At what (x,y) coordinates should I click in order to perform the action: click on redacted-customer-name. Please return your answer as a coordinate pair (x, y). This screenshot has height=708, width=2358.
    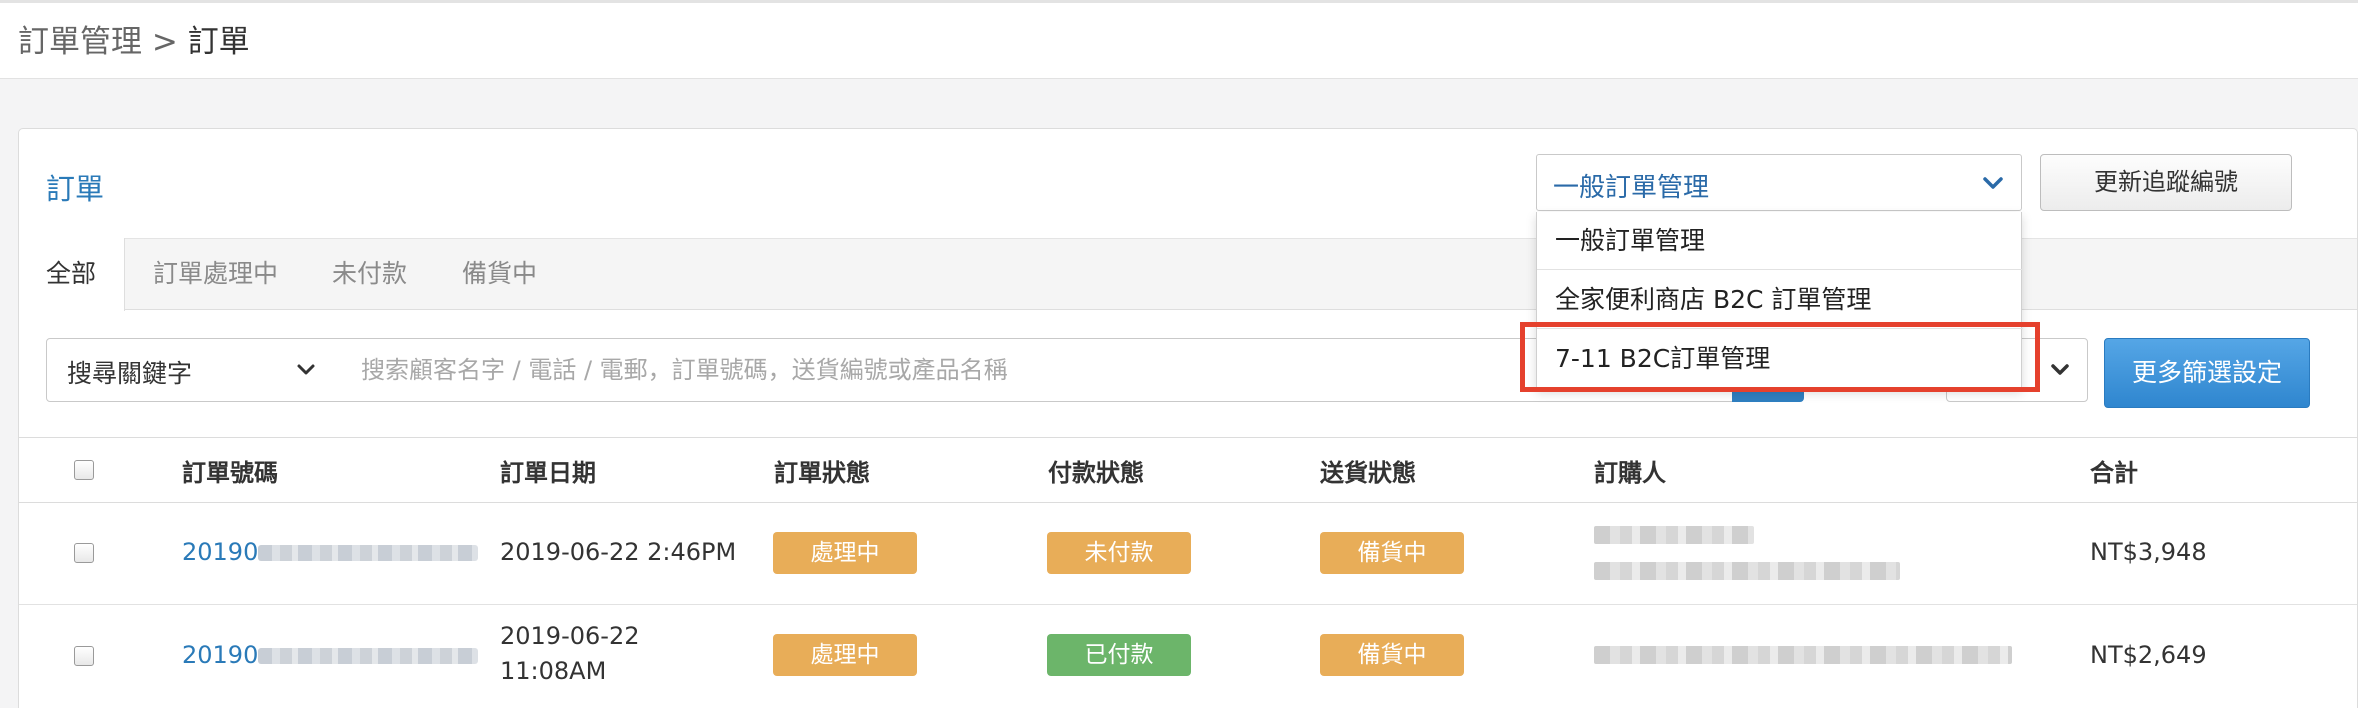
    Looking at the image, I should click on (1674, 535).